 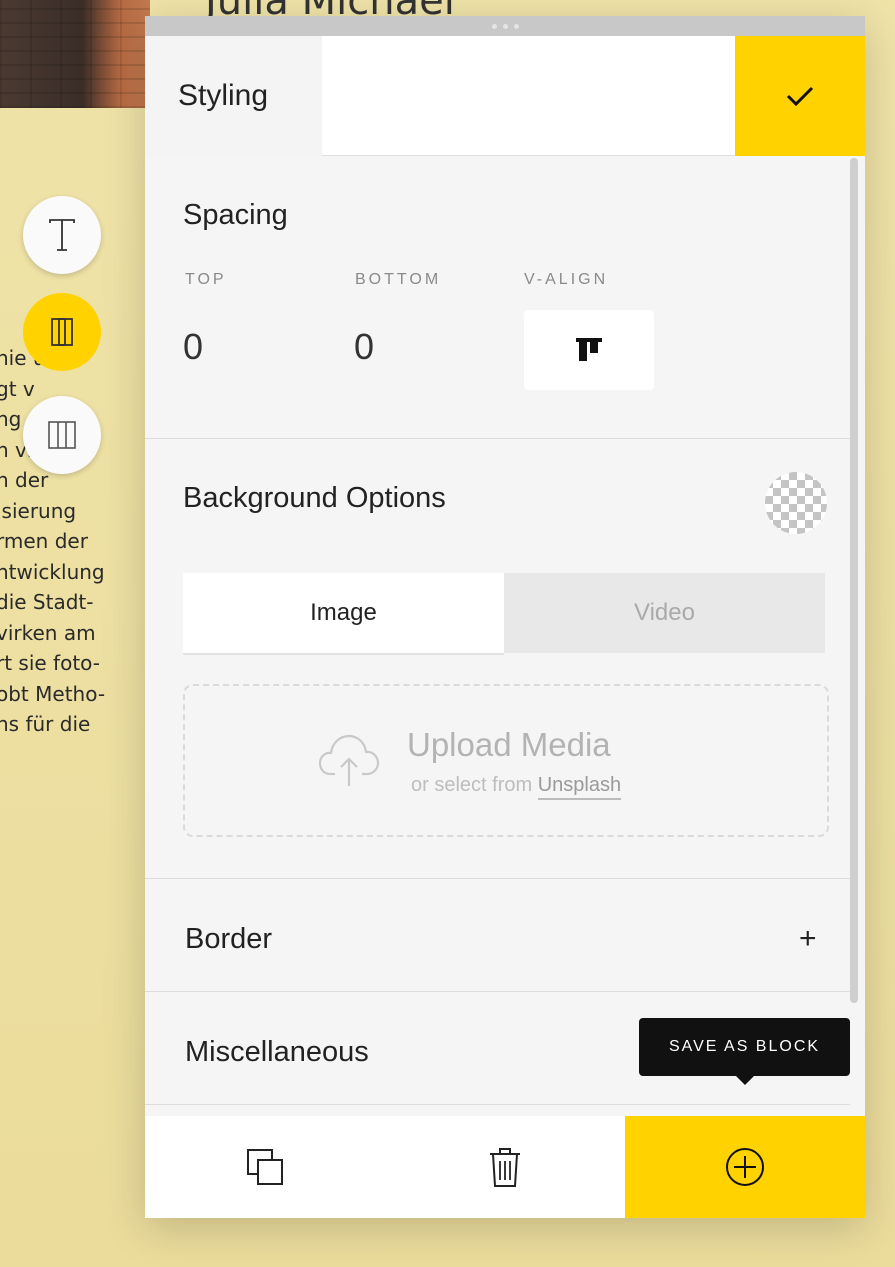 I want to click on top-value-input: 0, so click(x=193, y=347).